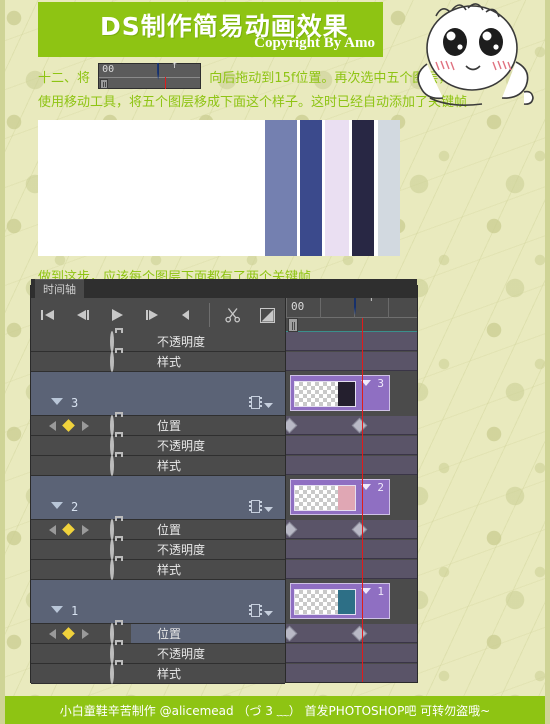 The width and height of the screenshot is (550, 724). I want to click on playhead-marker: f, so click(364, 306).